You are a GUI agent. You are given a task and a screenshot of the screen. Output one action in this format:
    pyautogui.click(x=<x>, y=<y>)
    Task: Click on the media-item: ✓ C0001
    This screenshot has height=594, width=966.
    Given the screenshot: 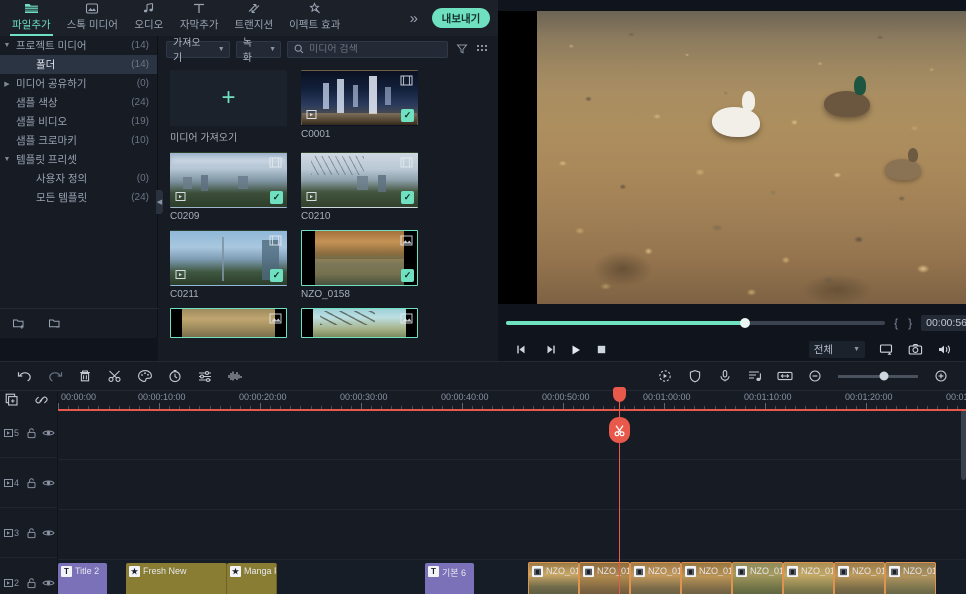 What is the action you would take?
    pyautogui.click(x=359, y=107)
    